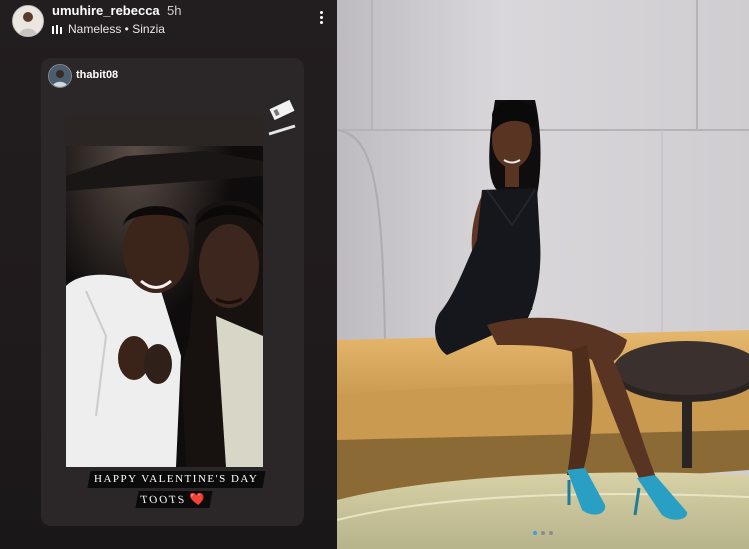  I want to click on reshare-username: thabit08, so click(97, 75).